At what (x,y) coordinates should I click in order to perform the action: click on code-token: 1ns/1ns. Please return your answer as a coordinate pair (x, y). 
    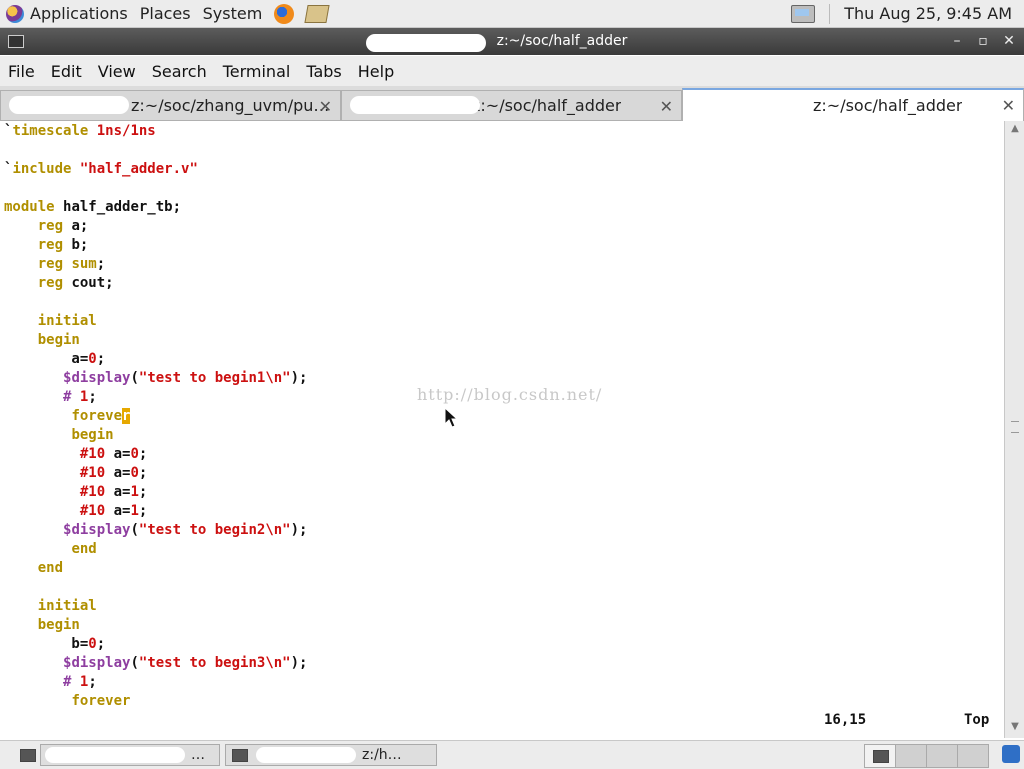
    Looking at the image, I should click on (126, 131).